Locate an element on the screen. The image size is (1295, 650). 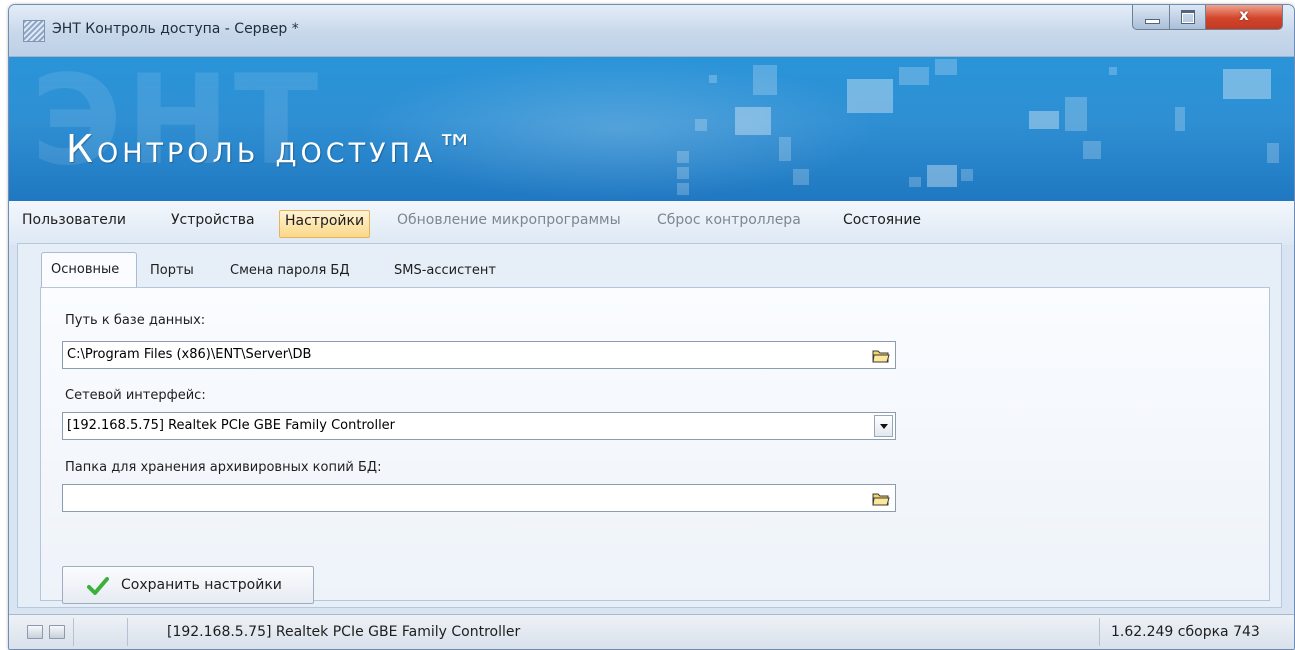
db-path-value: C:\Program Files (x86)\ENT\Server\DB is located at coordinates (189, 354).